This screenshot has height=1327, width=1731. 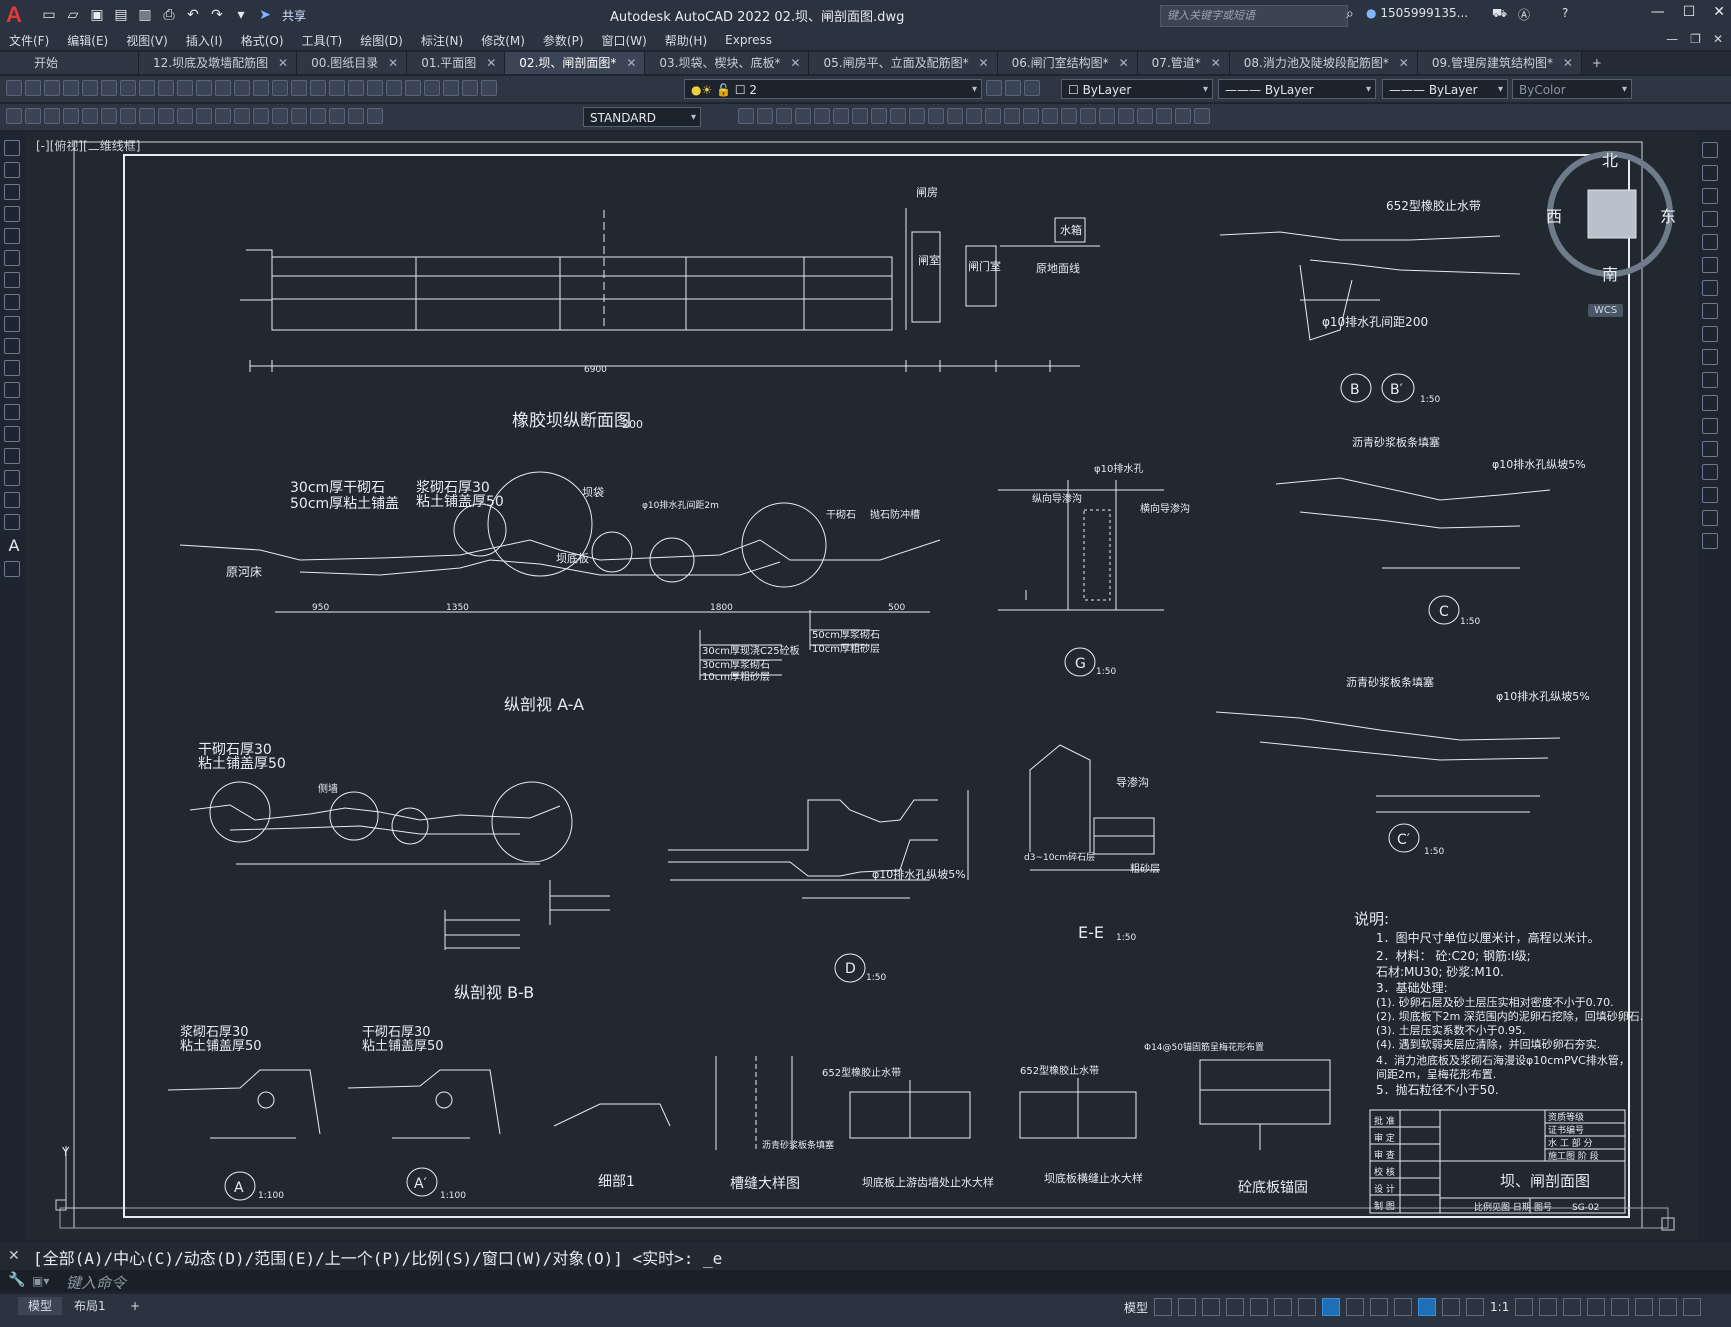 I want to click on model-space-button: 模型, so click(x=1136, y=1307).